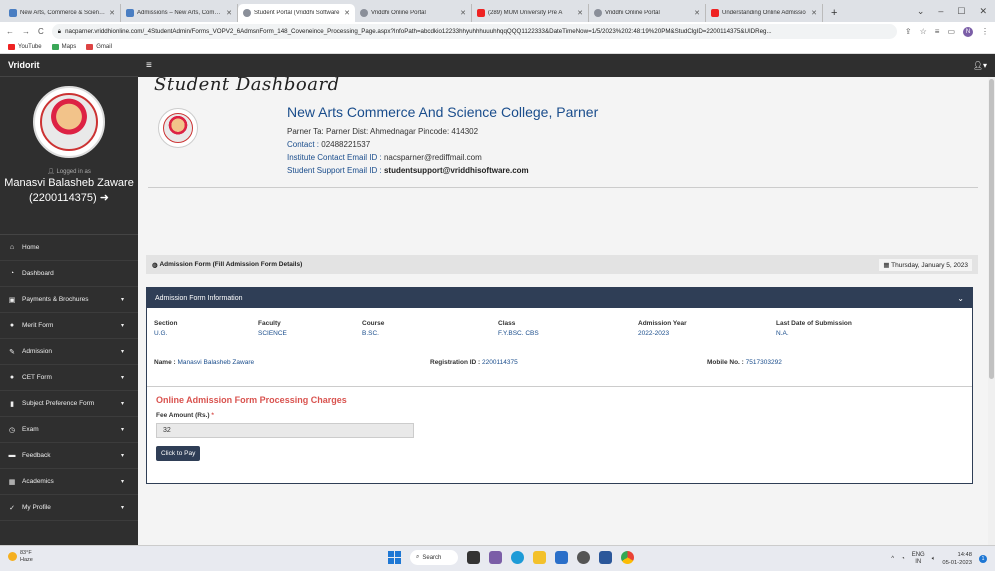  Describe the element at coordinates (418, 557) in the screenshot. I see `search-icon: ⌕` at that location.